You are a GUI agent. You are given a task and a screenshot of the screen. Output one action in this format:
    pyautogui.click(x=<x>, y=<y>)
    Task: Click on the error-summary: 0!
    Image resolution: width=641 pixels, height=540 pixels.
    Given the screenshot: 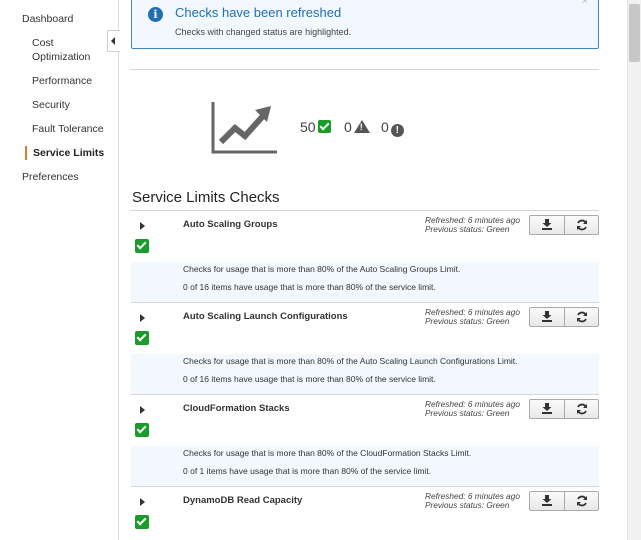 What is the action you would take?
    pyautogui.click(x=392, y=128)
    